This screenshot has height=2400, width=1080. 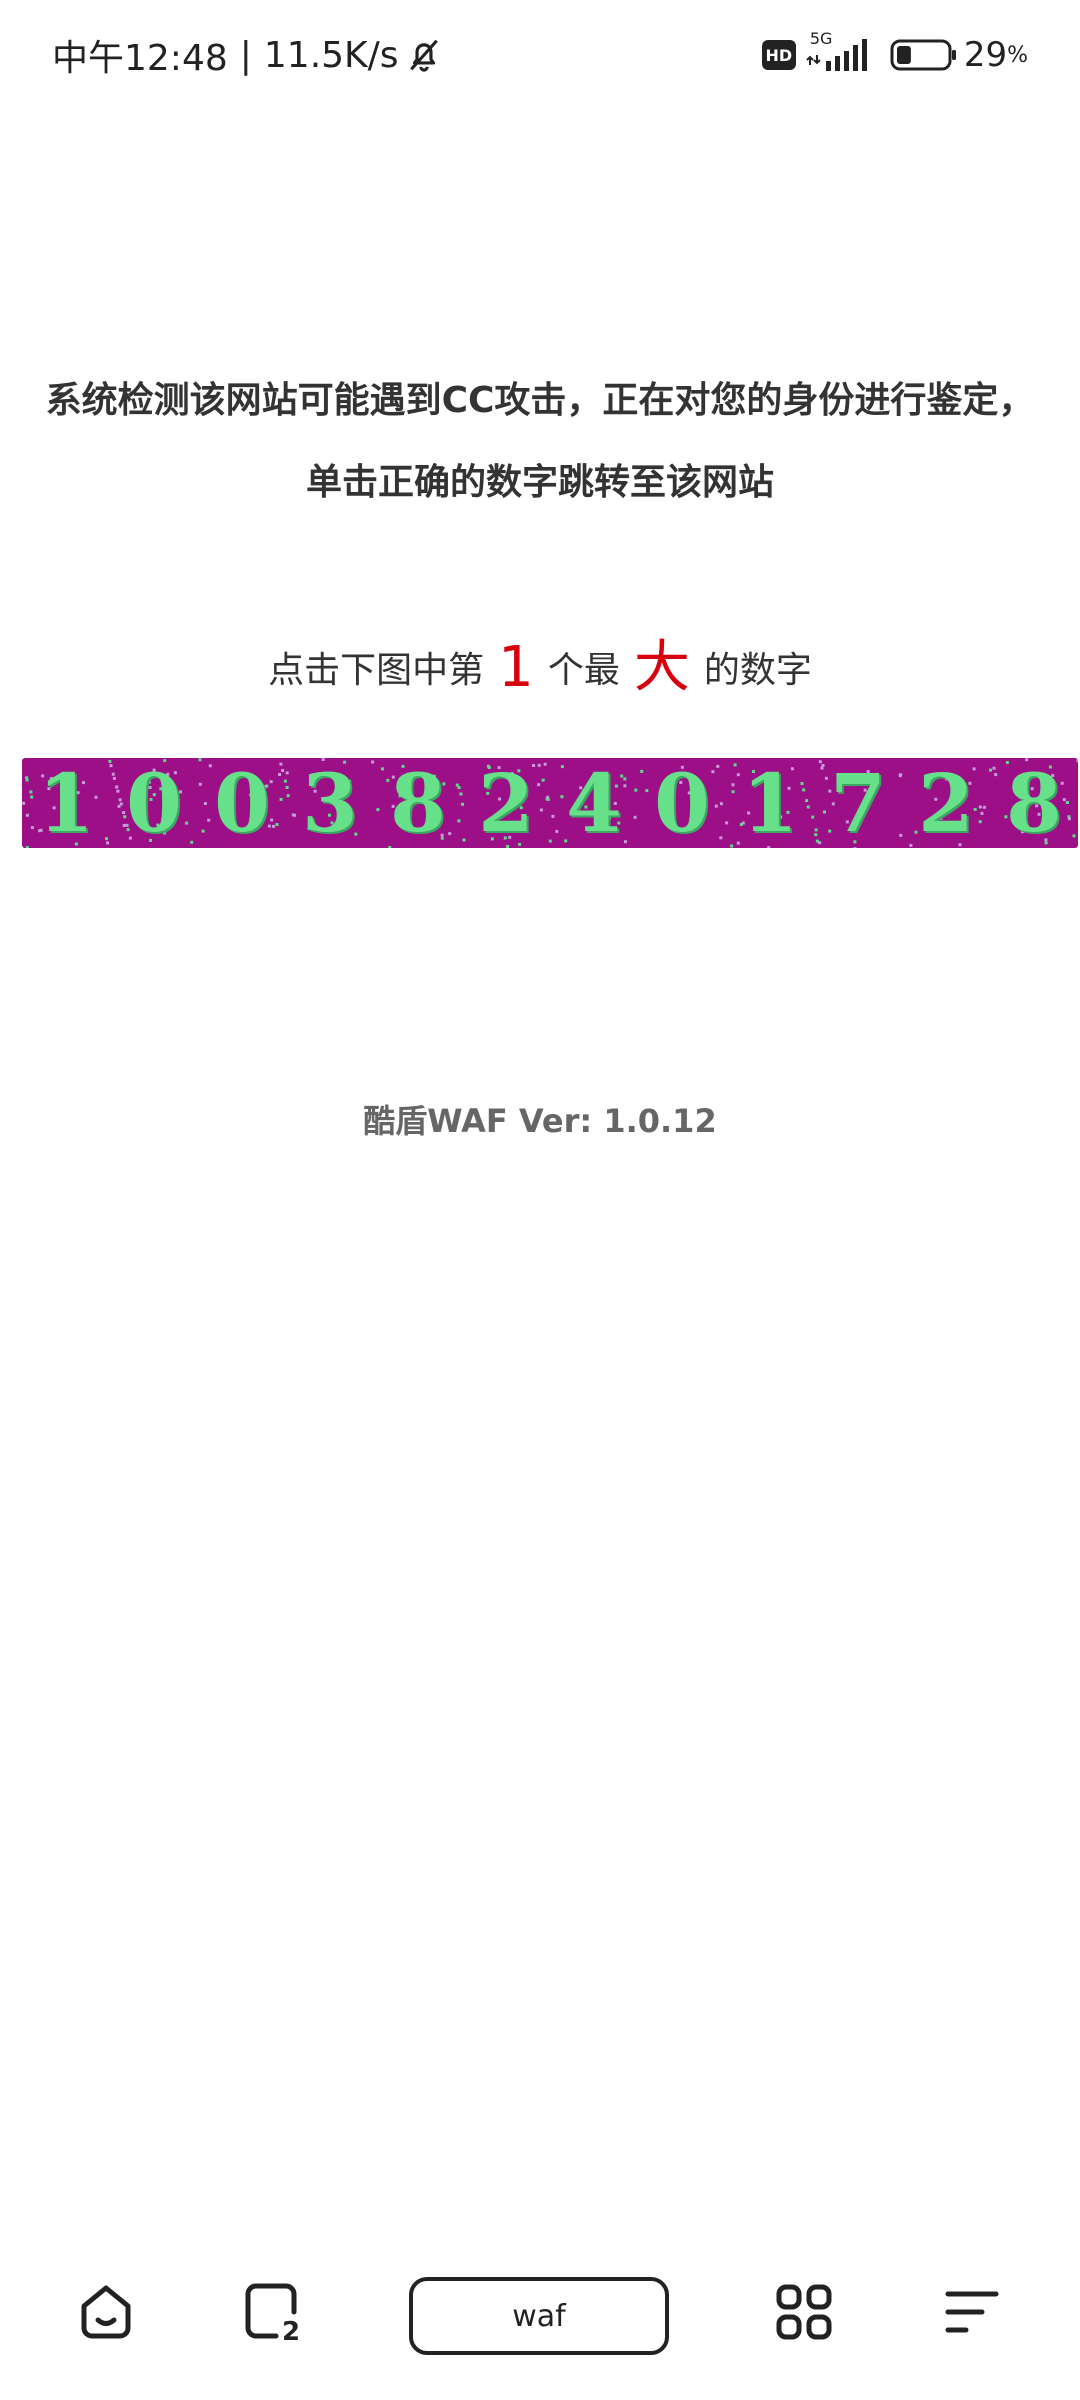 I want to click on status-right: HD 5G 29%, so click(x=894, y=54).